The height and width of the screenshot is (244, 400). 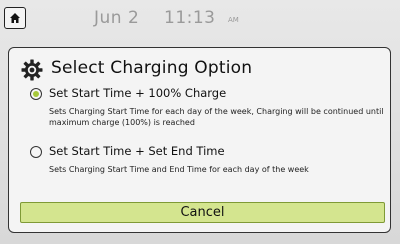 What do you see at coordinates (233, 20) in the screenshot?
I see `status-ampm: AM` at bounding box center [233, 20].